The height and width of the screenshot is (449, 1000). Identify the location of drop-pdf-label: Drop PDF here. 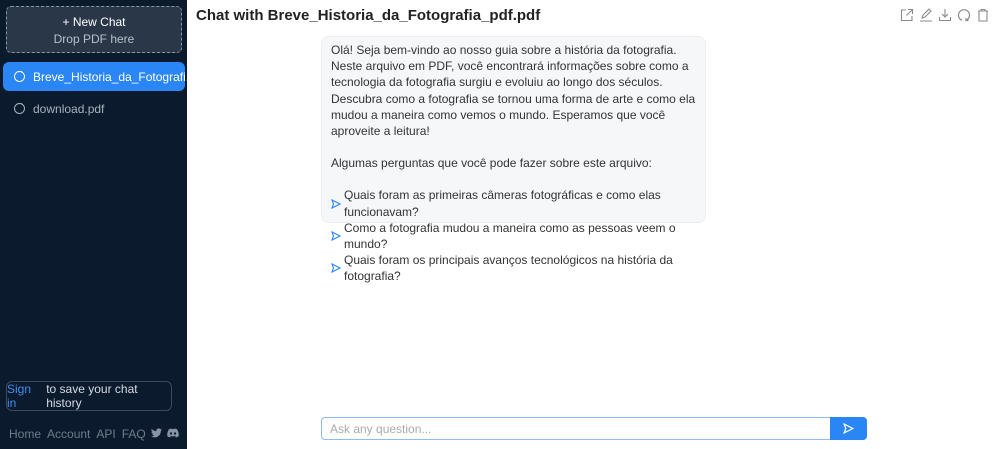
(94, 39).